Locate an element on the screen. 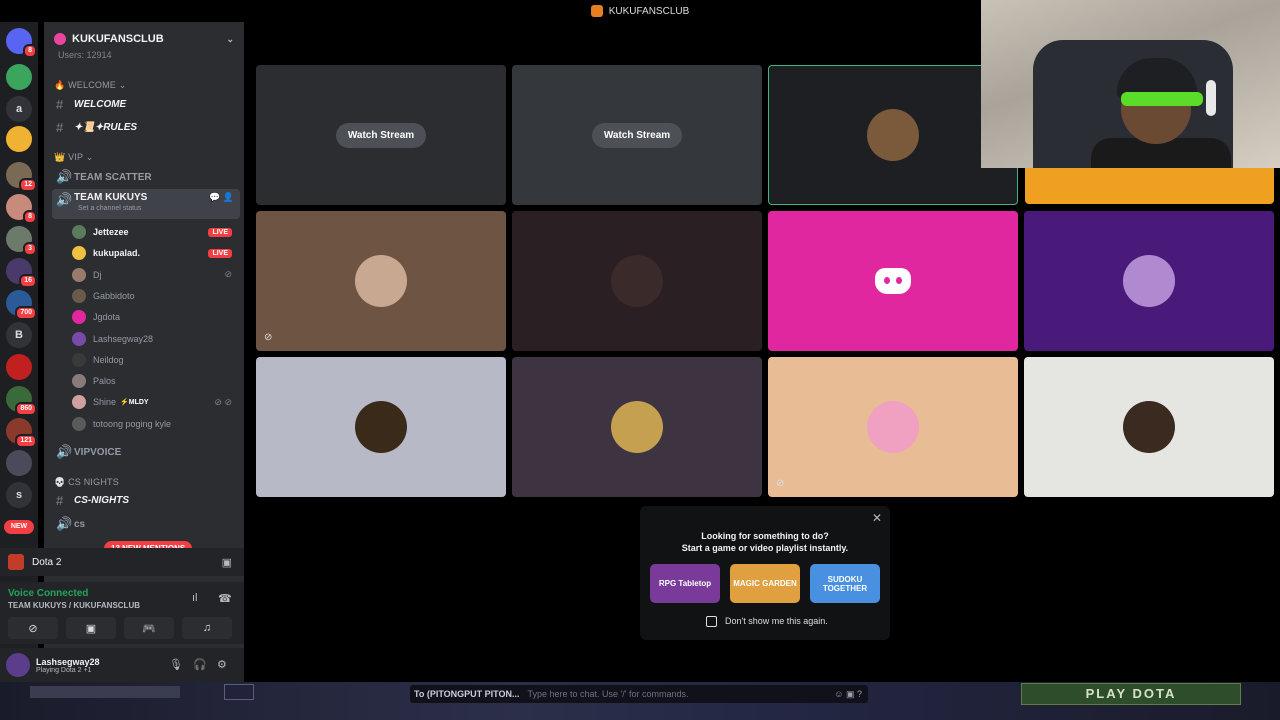 This screenshot has width=1280, height=720. share-screen-button: ▣ is located at coordinates (91, 628).